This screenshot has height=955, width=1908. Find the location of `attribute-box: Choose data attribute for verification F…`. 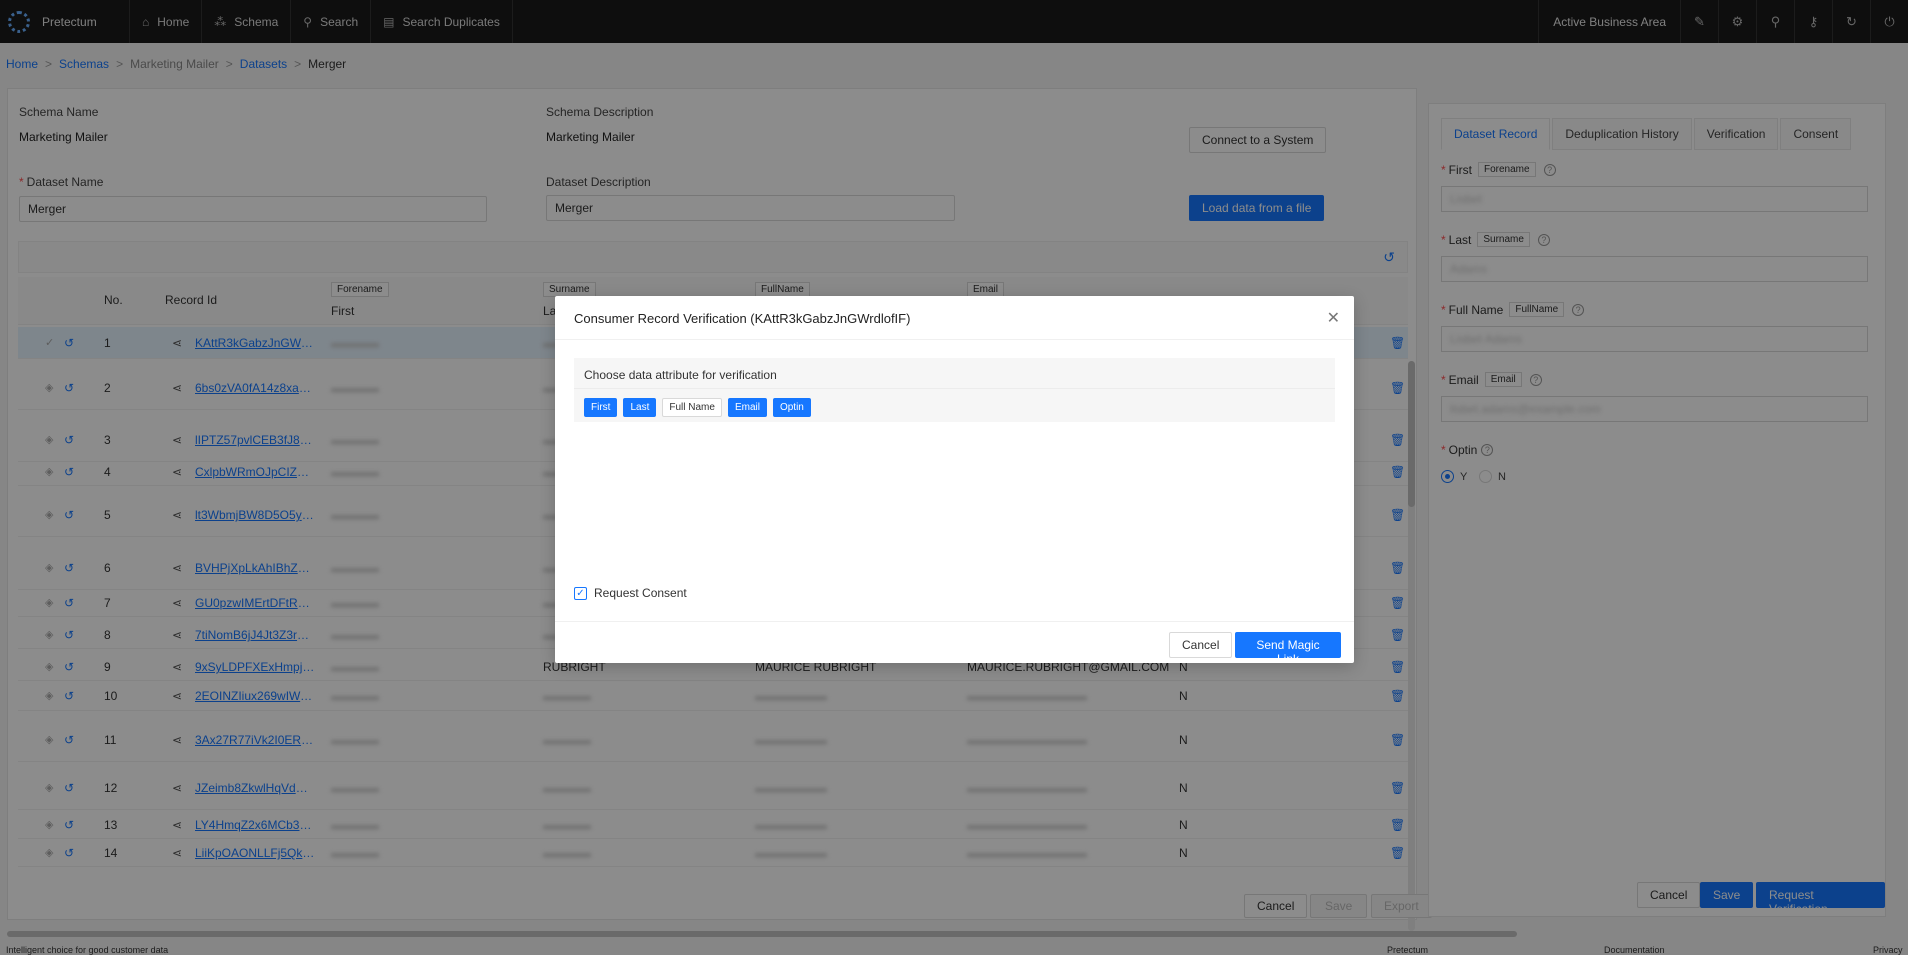

attribute-box: Choose data attribute for verification F… is located at coordinates (954, 390).